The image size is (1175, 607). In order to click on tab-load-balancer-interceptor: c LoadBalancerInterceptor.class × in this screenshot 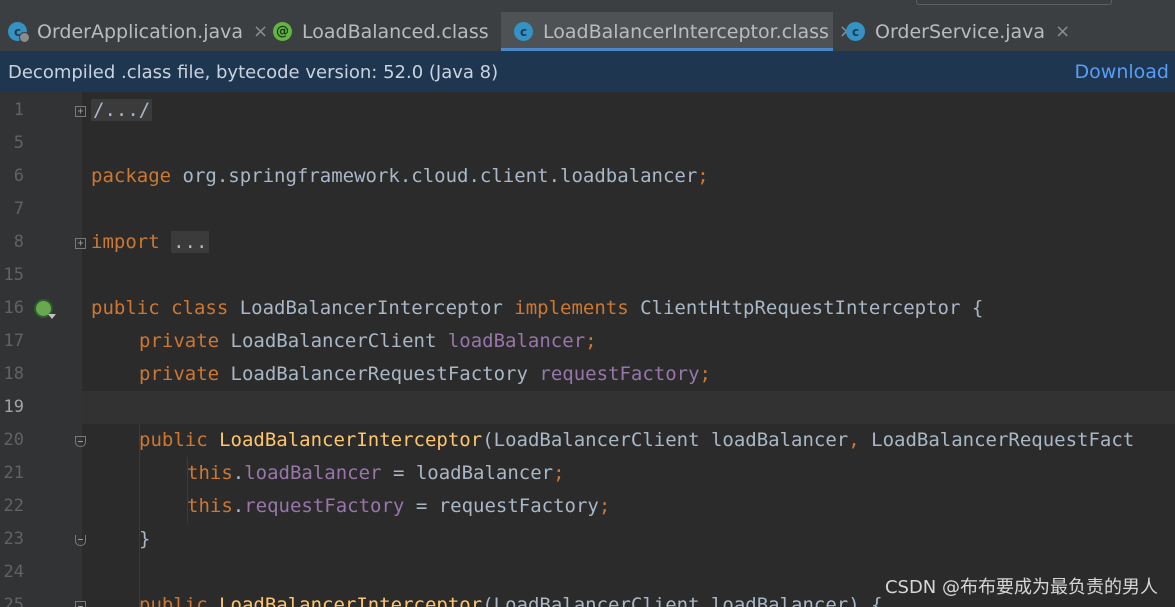, I will do `click(677, 31)`.